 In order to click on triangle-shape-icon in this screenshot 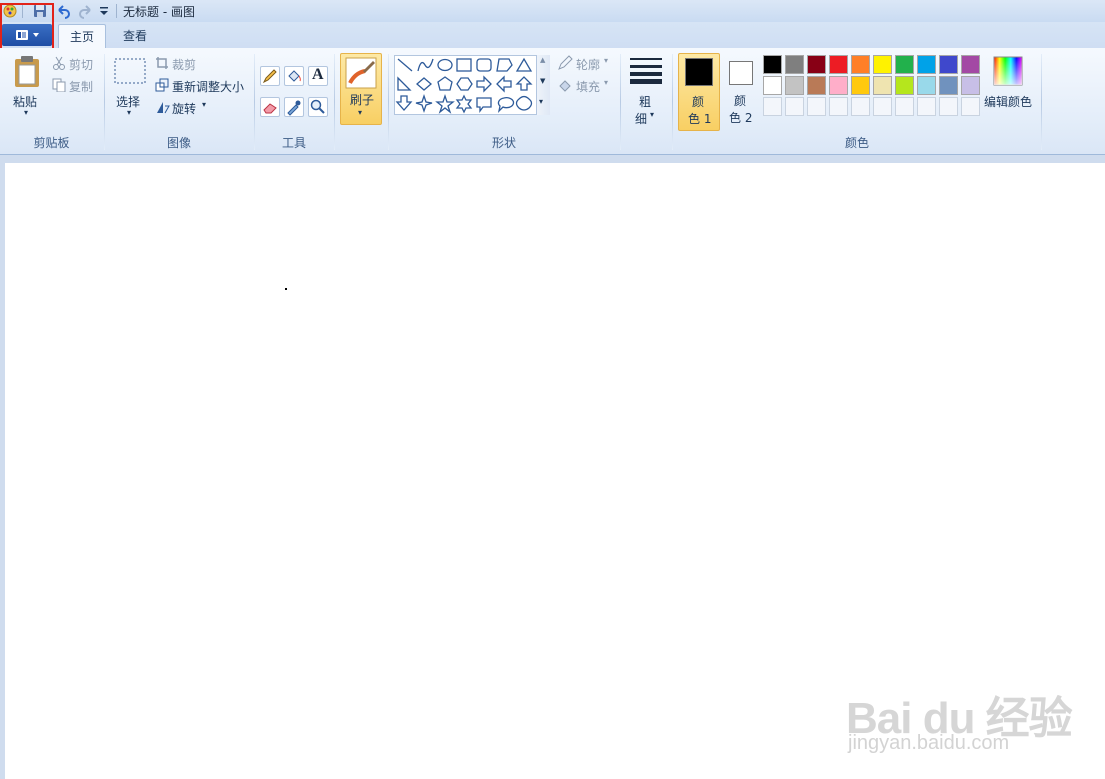, I will do `click(524, 64)`.